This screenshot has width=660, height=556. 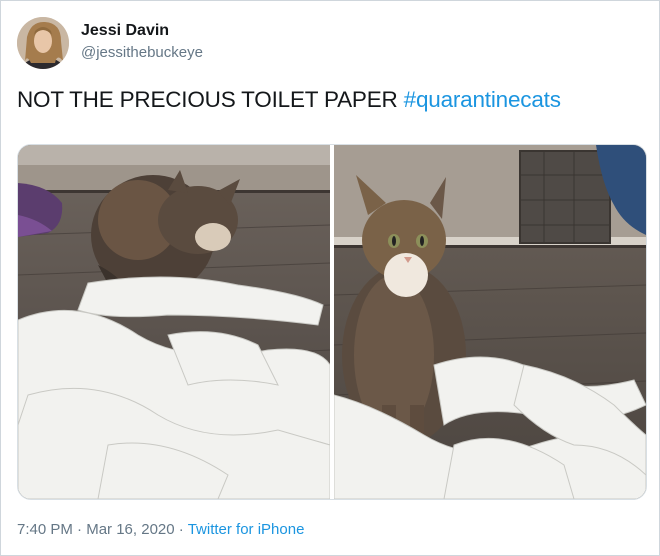 I want to click on avatar-image, so click(x=43, y=43).